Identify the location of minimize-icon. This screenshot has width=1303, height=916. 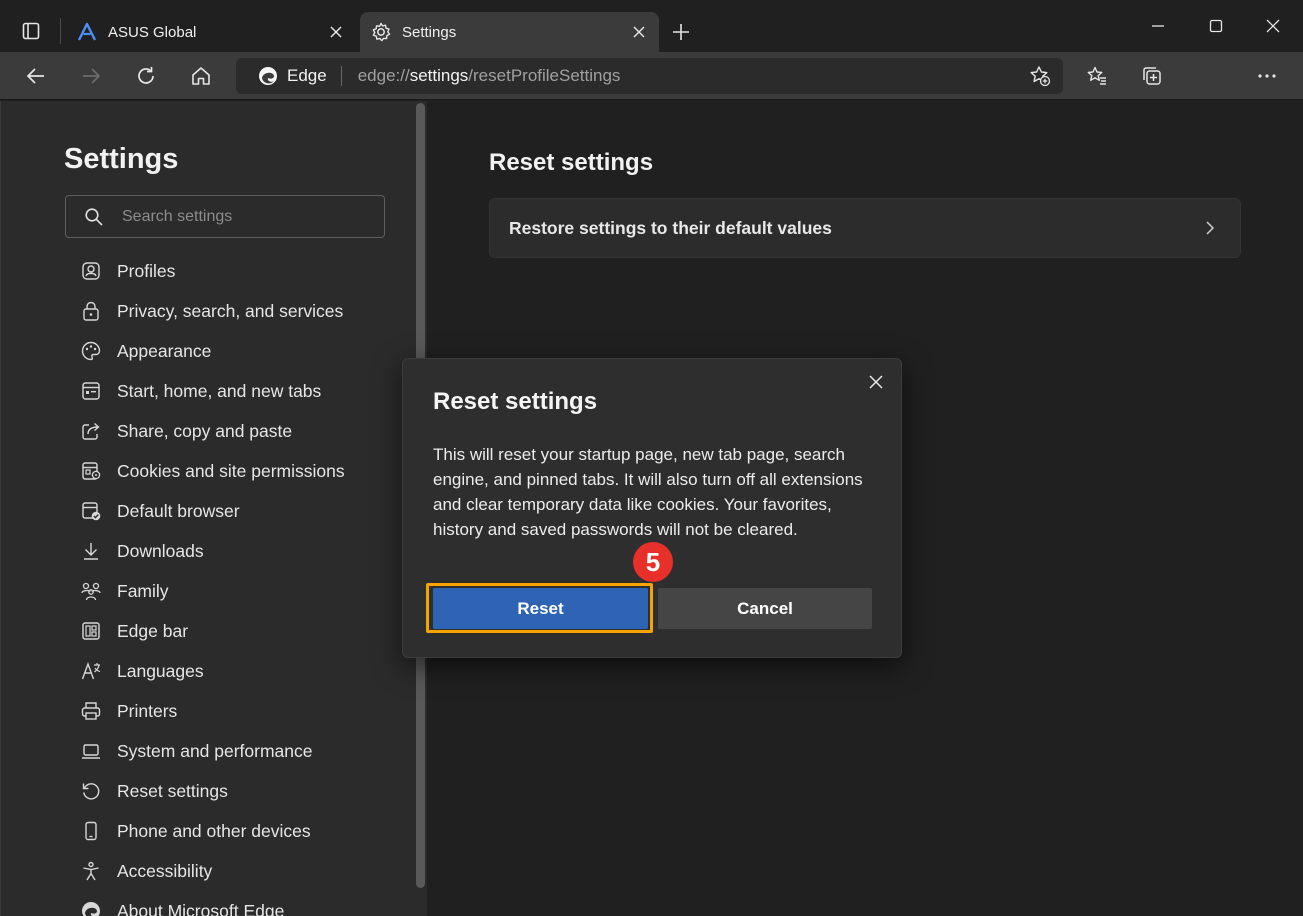
(1158, 26).